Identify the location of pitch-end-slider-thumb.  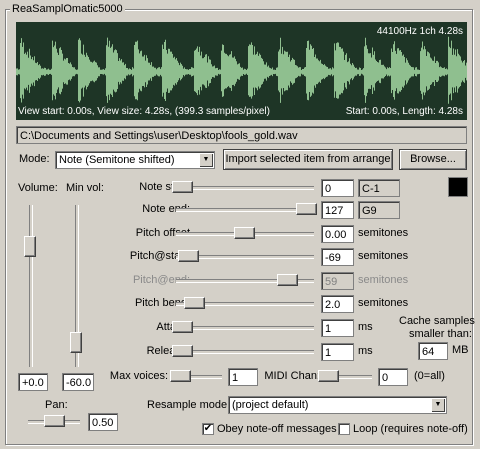
(288, 280).